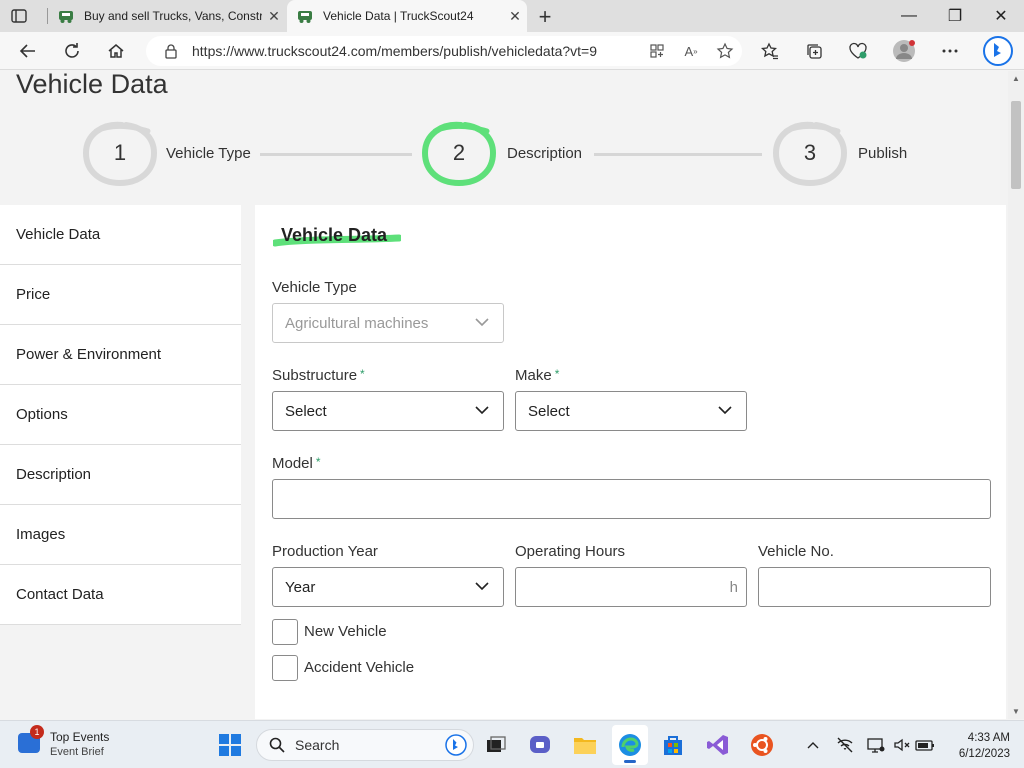 Image resolution: width=1024 pixels, height=768 pixels. What do you see at coordinates (456, 745) in the screenshot?
I see `bing-icon` at bounding box center [456, 745].